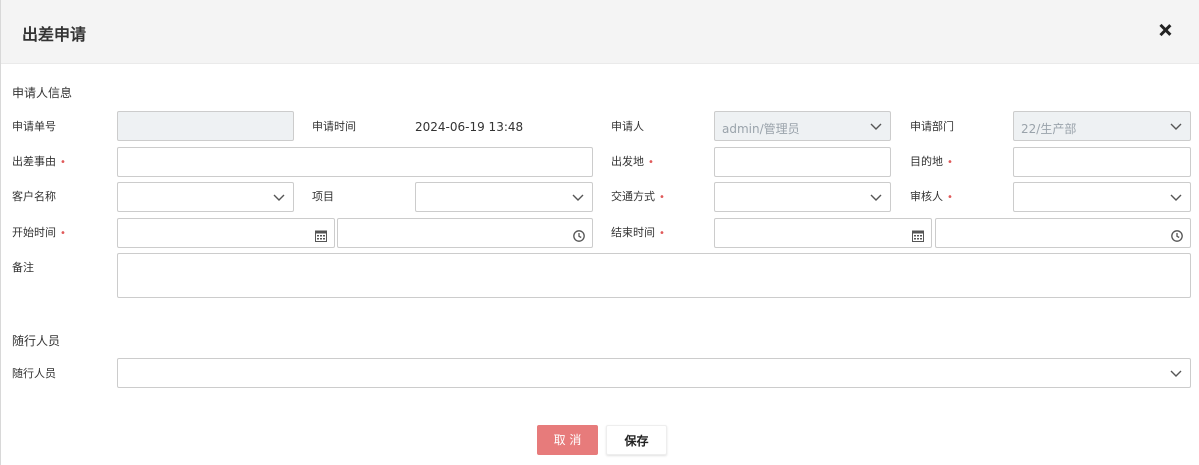  What do you see at coordinates (323, 196) in the screenshot?
I see `project-label: 项目` at bounding box center [323, 196].